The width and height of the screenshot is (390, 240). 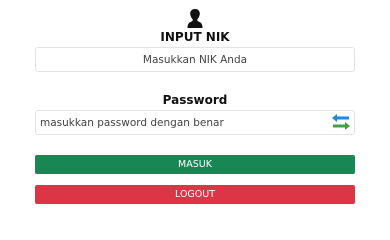 What do you see at coordinates (195, 59) in the screenshot?
I see `nik-input` at bounding box center [195, 59].